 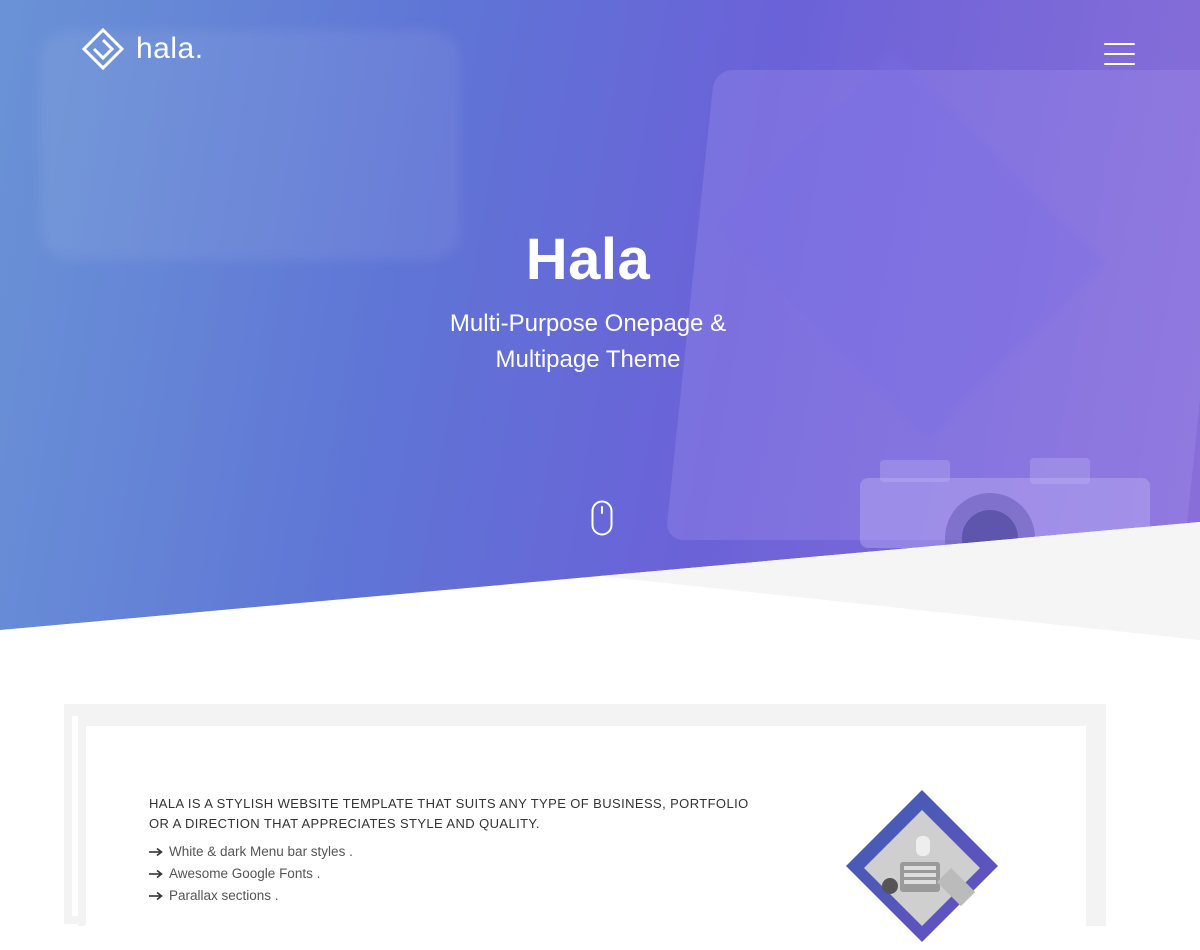 I want to click on diamond-logo-icon, so click(x=103, y=49).